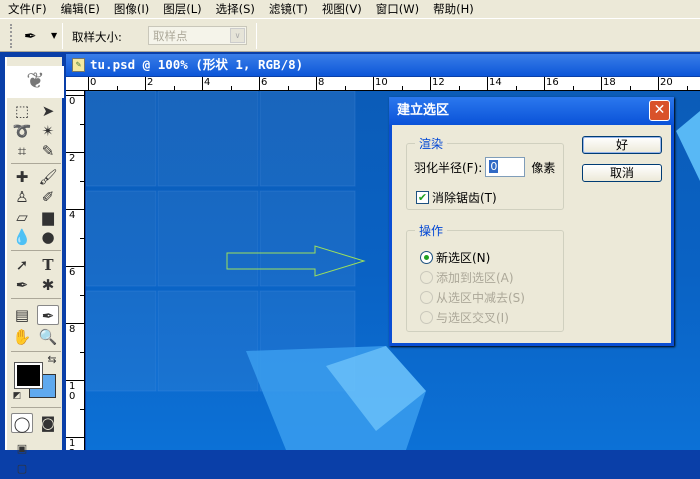 This screenshot has height=479, width=700. Describe the element at coordinates (22, 285) in the screenshot. I see `pen-tool-icon: ✒` at that location.